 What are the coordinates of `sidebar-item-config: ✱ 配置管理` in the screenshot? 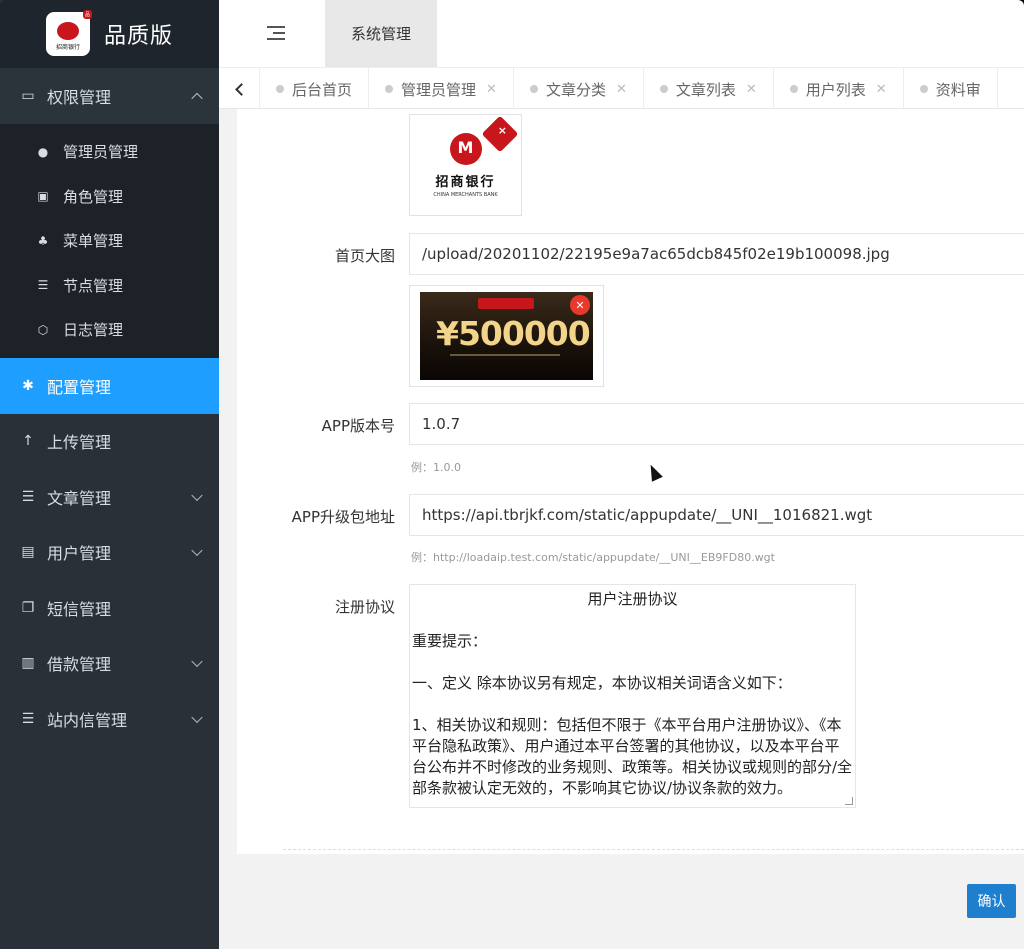 It's located at (109, 386).